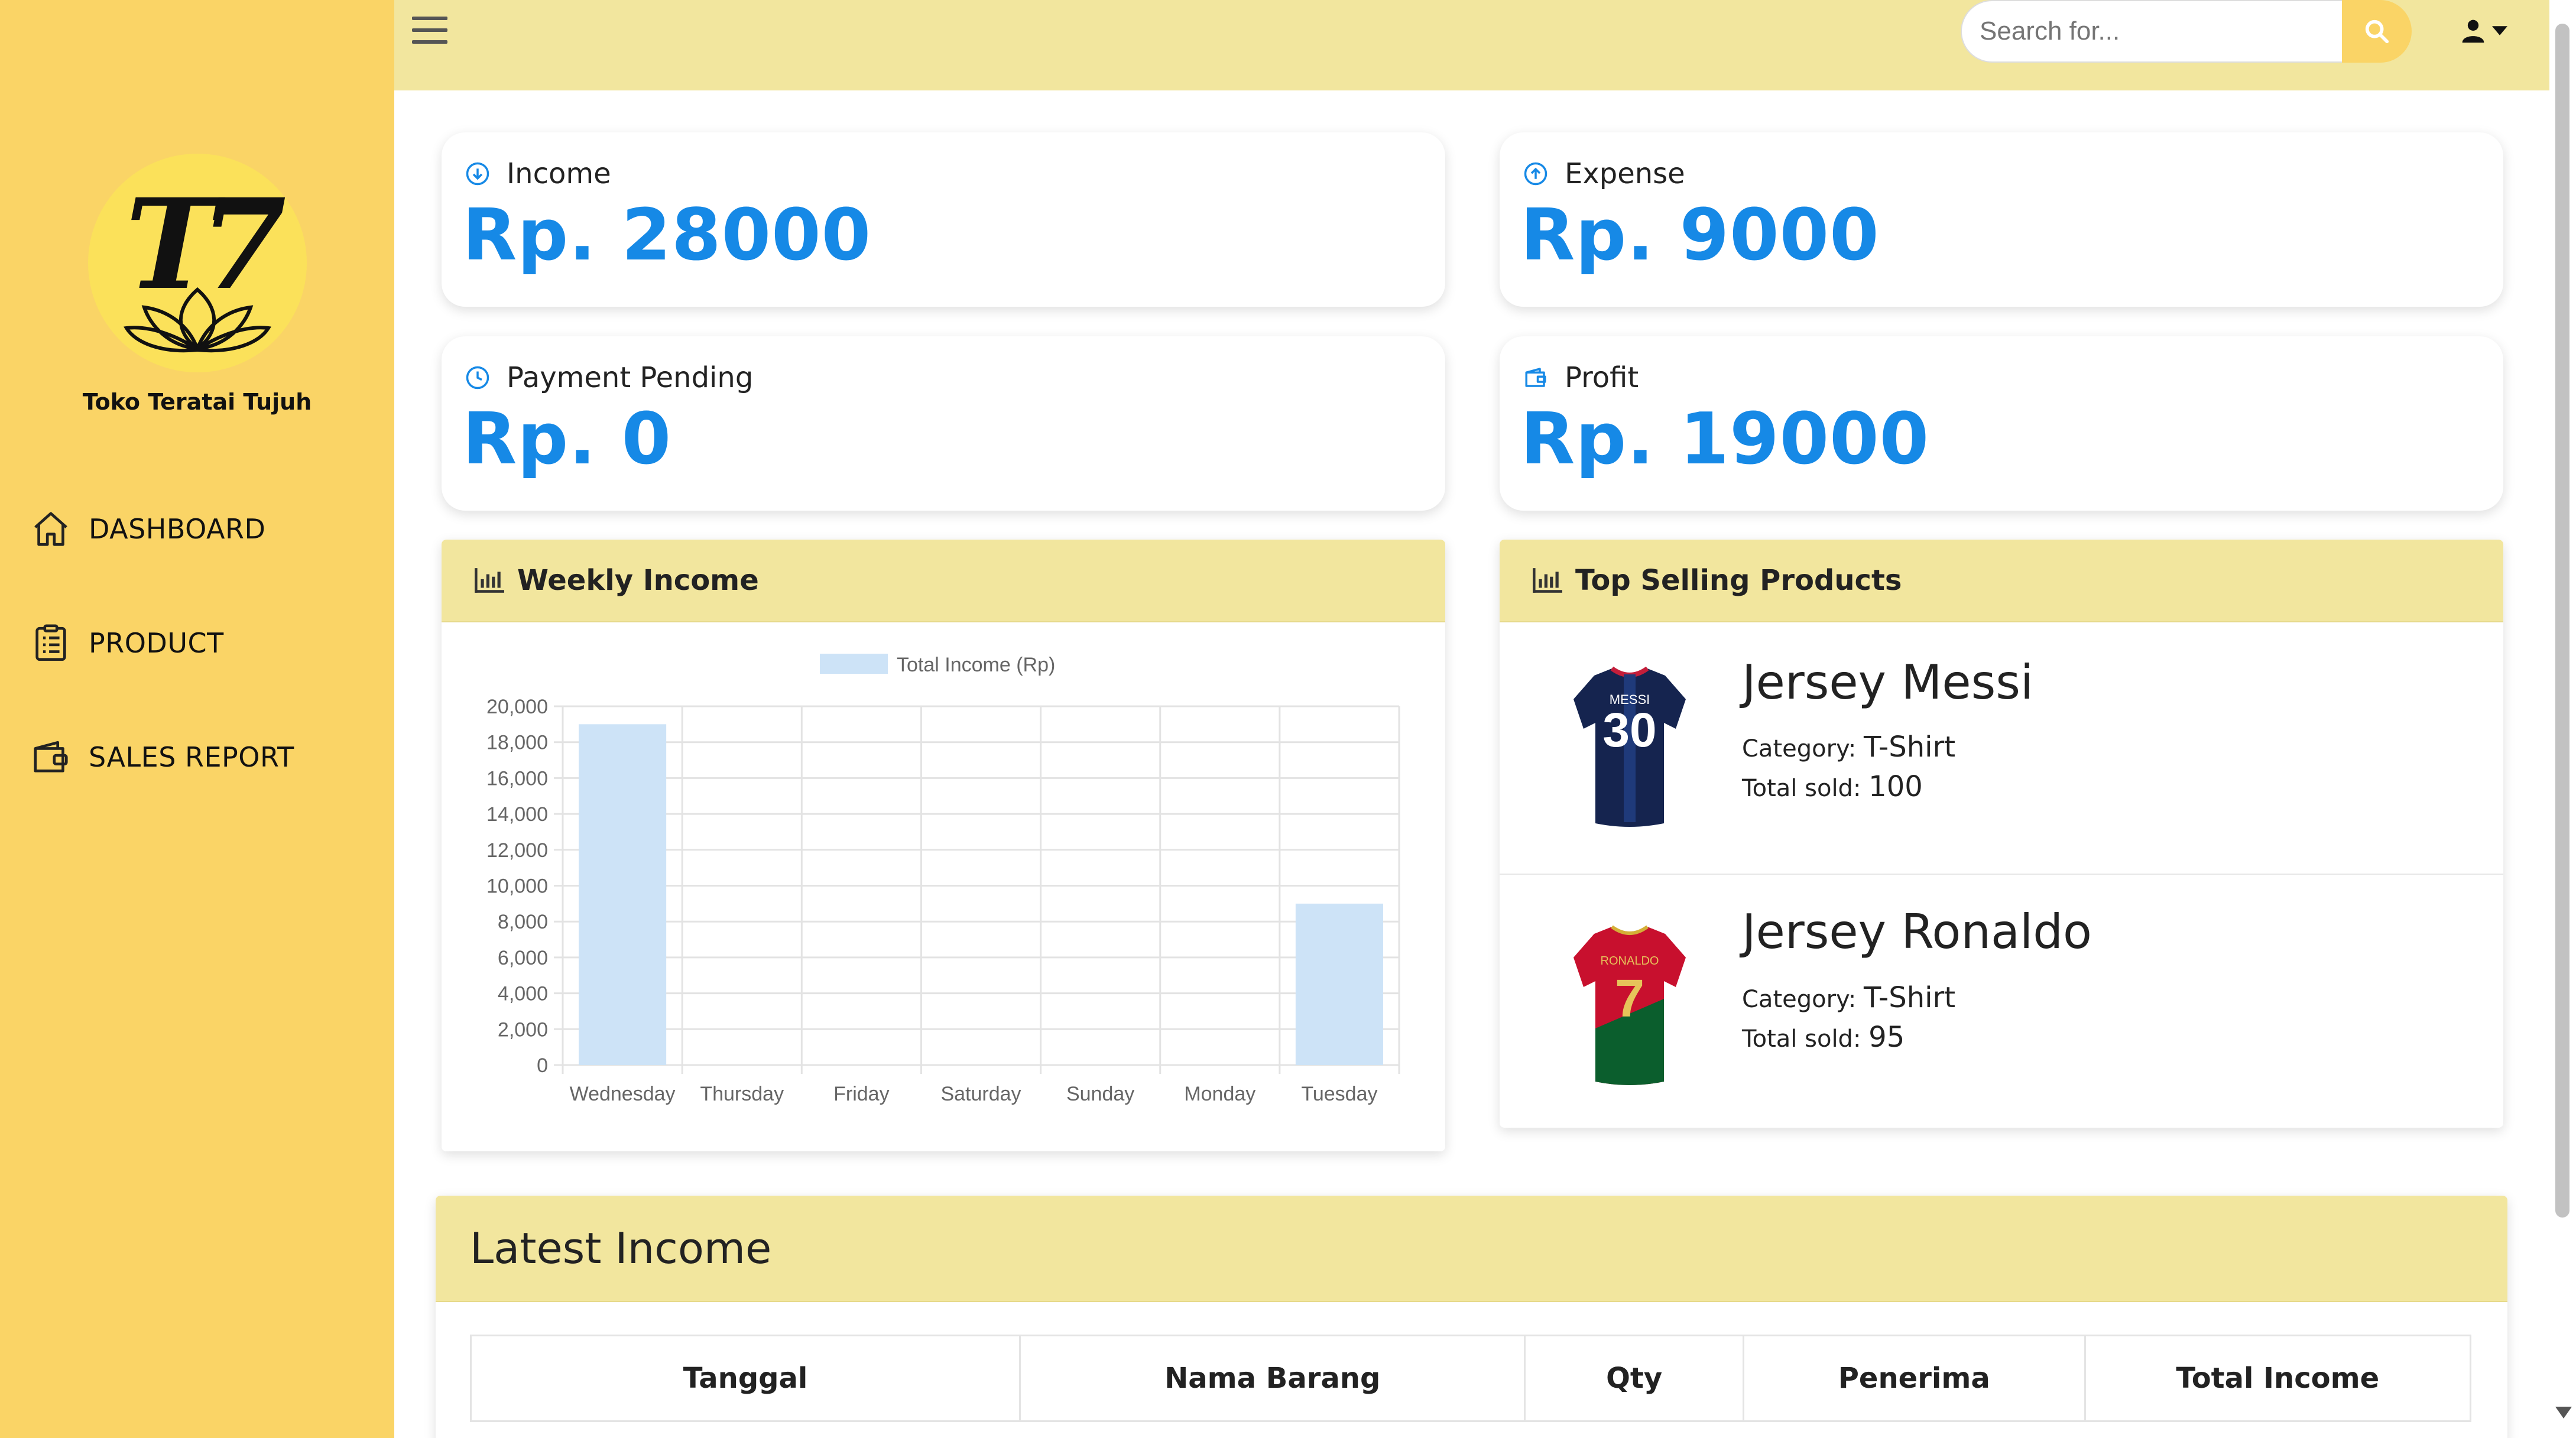 The width and height of the screenshot is (2576, 1438). I want to click on y-tick-label: 6,000, so click(523, 958).